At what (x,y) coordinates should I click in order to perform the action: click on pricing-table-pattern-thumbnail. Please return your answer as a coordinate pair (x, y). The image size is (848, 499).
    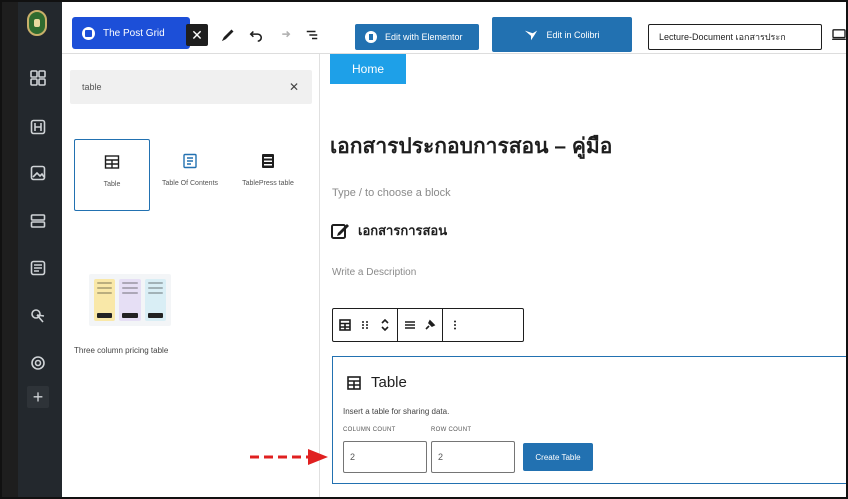
    Looking at the image, I should click on (130, 300).